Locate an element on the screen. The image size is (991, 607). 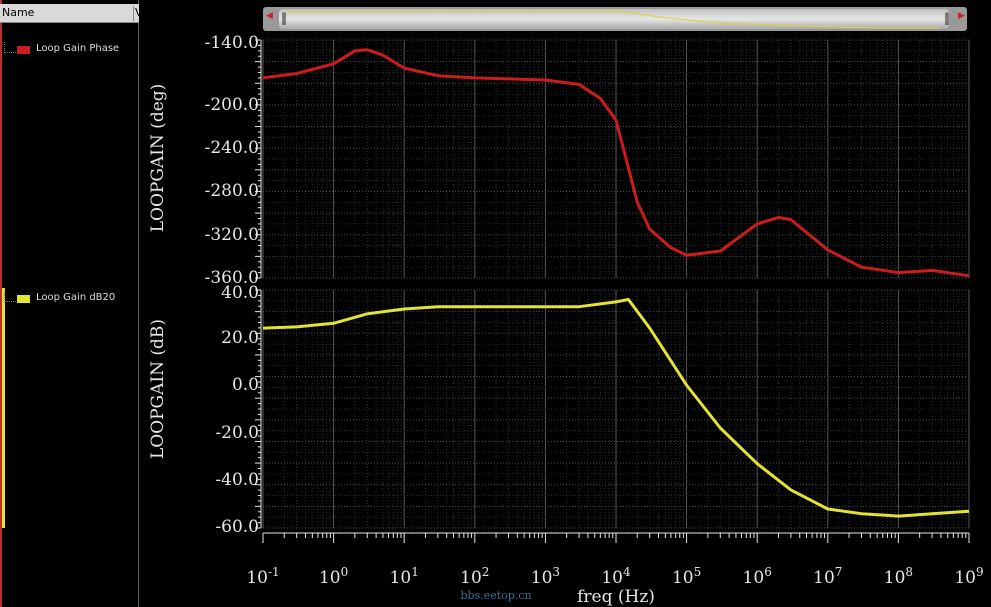
selected-strip-indicator is located at coordinates (3, 408).